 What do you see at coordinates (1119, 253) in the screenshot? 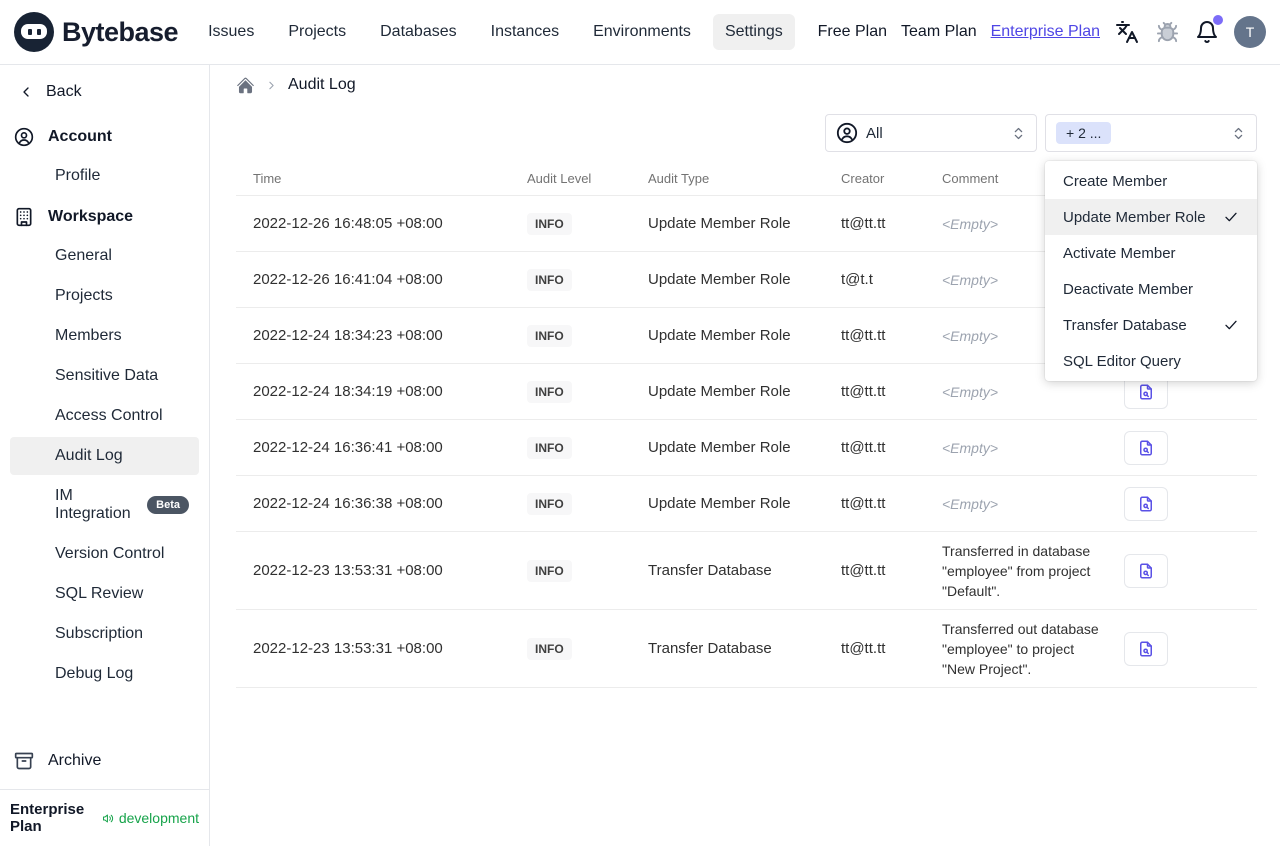
I see `menu-item-label: Activate Member` at bounding box center [1119, 253].